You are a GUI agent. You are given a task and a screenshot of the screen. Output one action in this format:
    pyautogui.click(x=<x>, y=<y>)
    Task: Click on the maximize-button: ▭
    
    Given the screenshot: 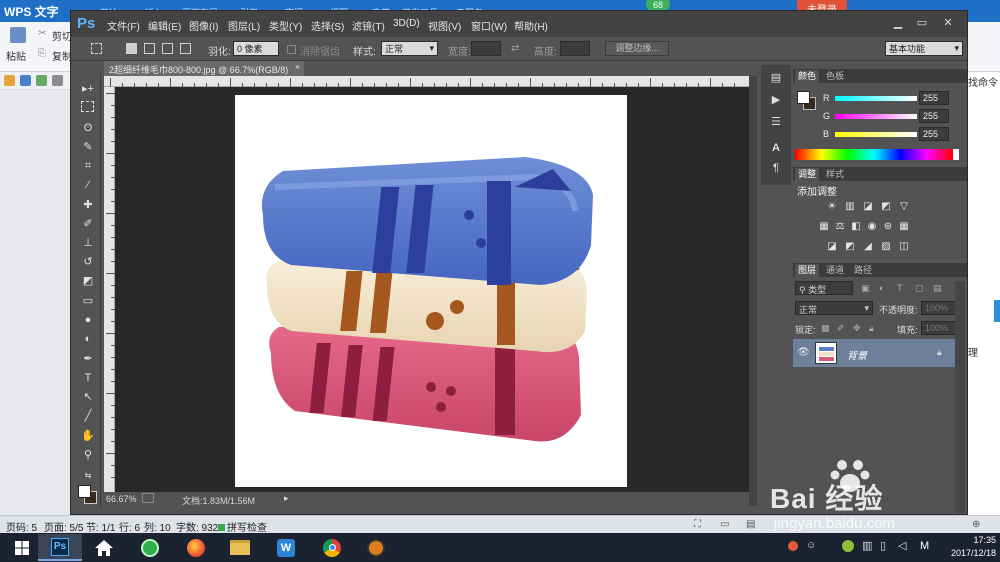 What is the action you would take?
    pyautogui.click(x=922, y=23)
    